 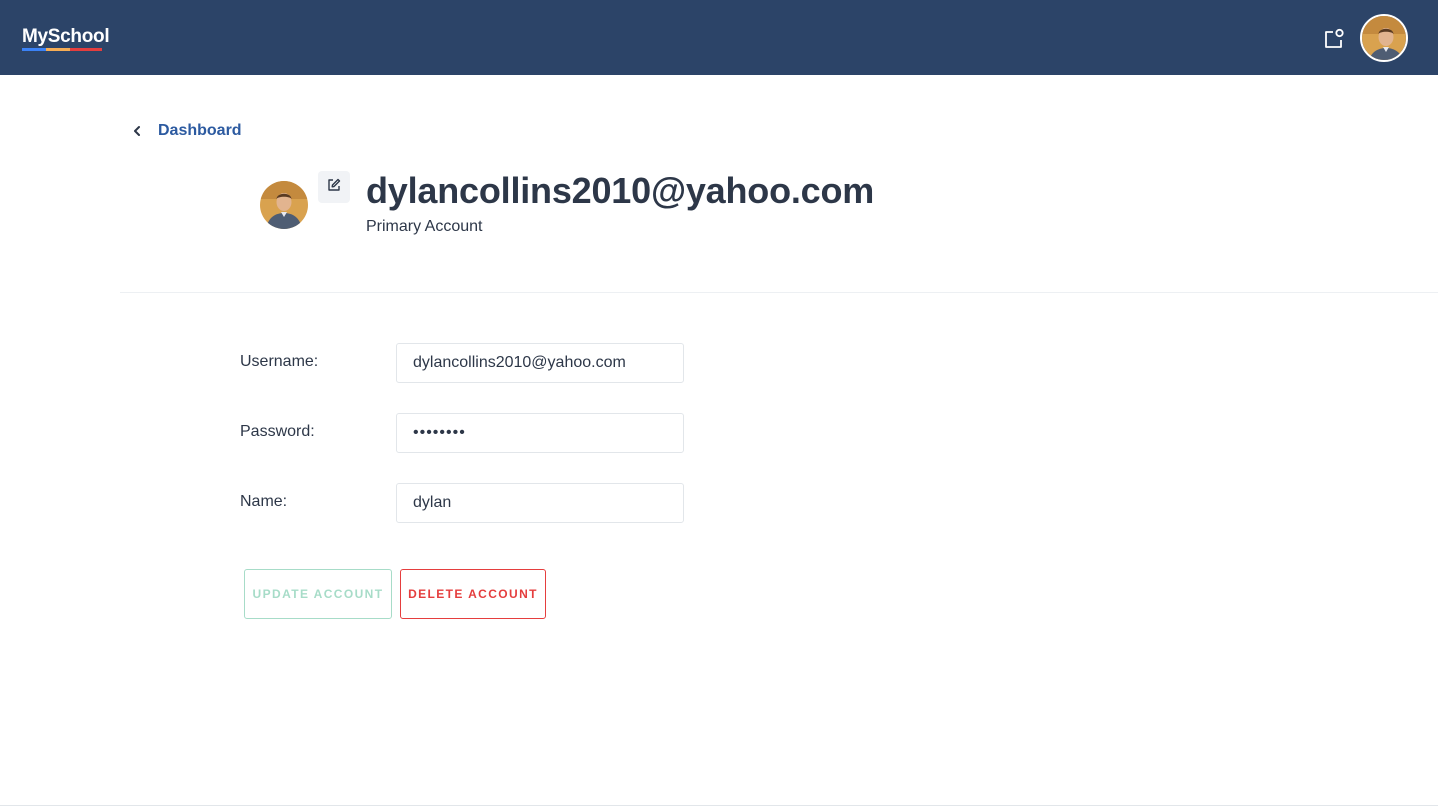 What do you see at coordinates (779, 292) in the screenshot?
I see `section-divider` at bounding box center [779, 292].